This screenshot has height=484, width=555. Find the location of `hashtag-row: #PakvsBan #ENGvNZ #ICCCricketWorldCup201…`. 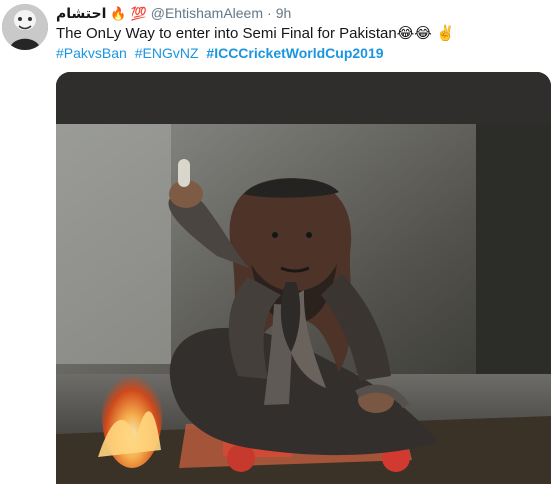

hashtag-row: #PakvsBan #ENGvNZ #ICCCricketWorldCup201… is located at coordinates (222, 53).